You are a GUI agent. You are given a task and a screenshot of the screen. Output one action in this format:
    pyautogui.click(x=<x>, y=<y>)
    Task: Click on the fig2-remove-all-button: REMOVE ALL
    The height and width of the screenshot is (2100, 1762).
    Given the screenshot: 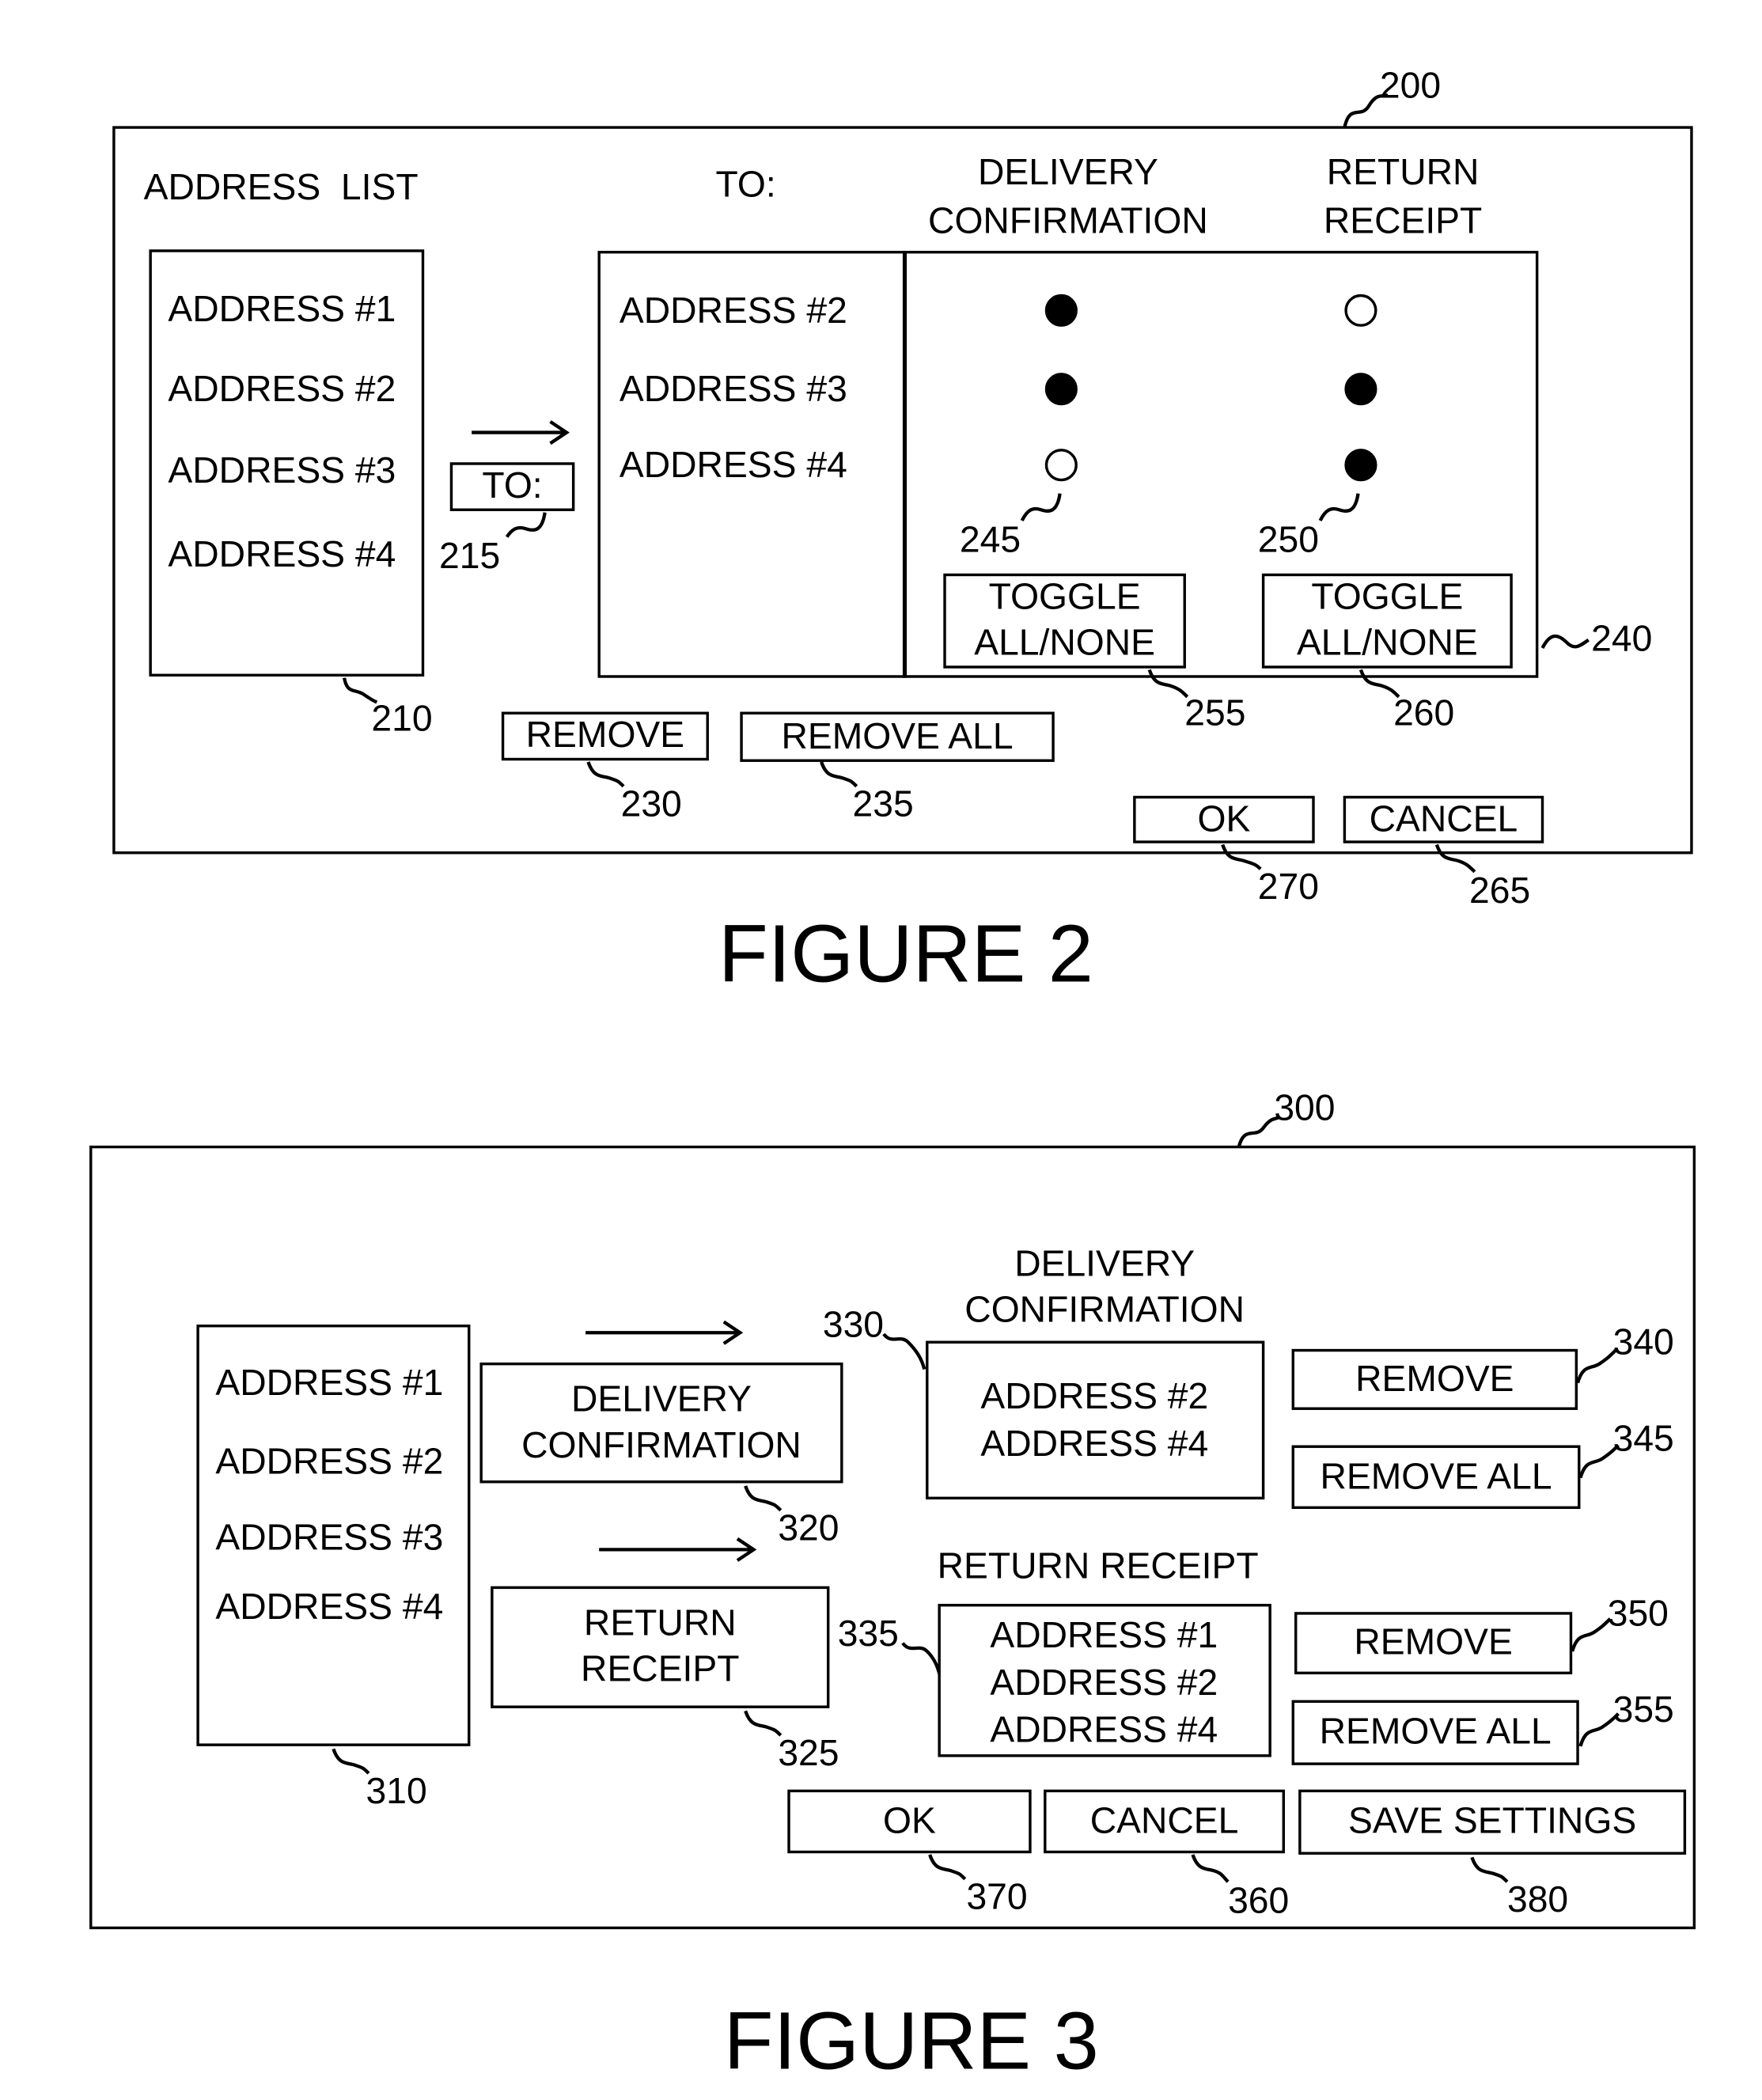 What is the action you would take?
    pyautogui.click(x=897, y=736)
    